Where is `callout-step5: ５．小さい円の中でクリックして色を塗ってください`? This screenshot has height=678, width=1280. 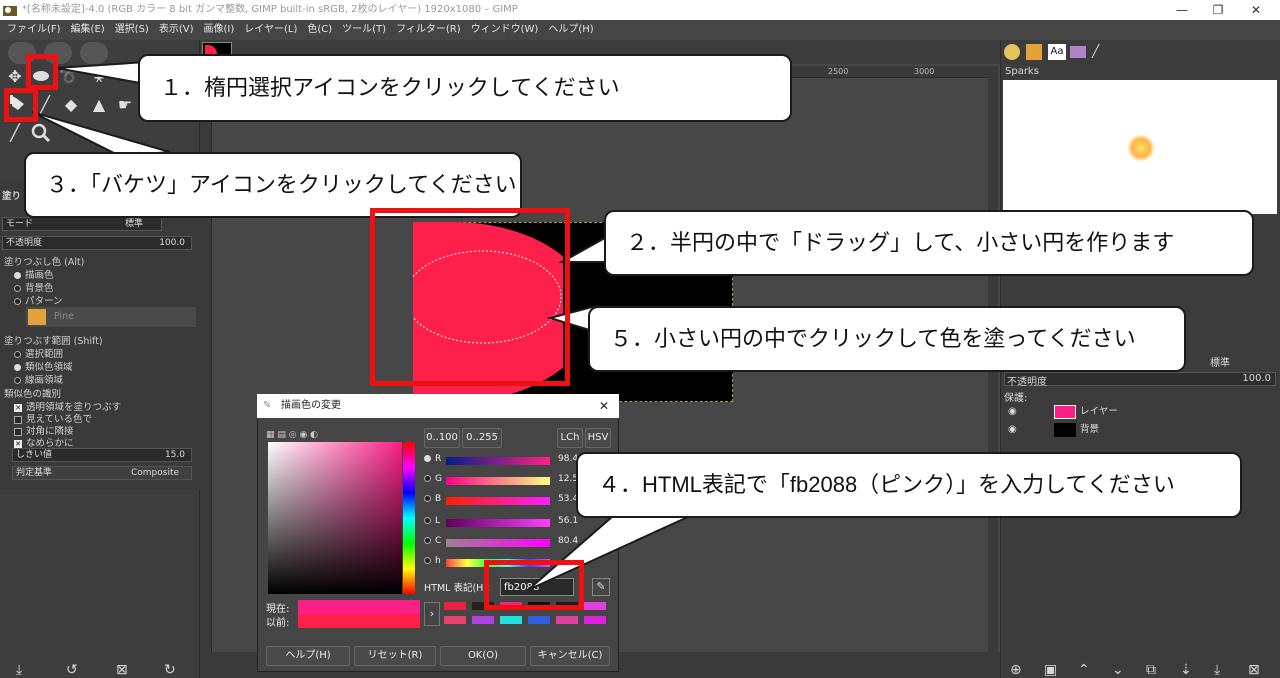
callout-step5: ５．小さい円の中でクリックして色を塗ってください is located at coordinates (887, 339).